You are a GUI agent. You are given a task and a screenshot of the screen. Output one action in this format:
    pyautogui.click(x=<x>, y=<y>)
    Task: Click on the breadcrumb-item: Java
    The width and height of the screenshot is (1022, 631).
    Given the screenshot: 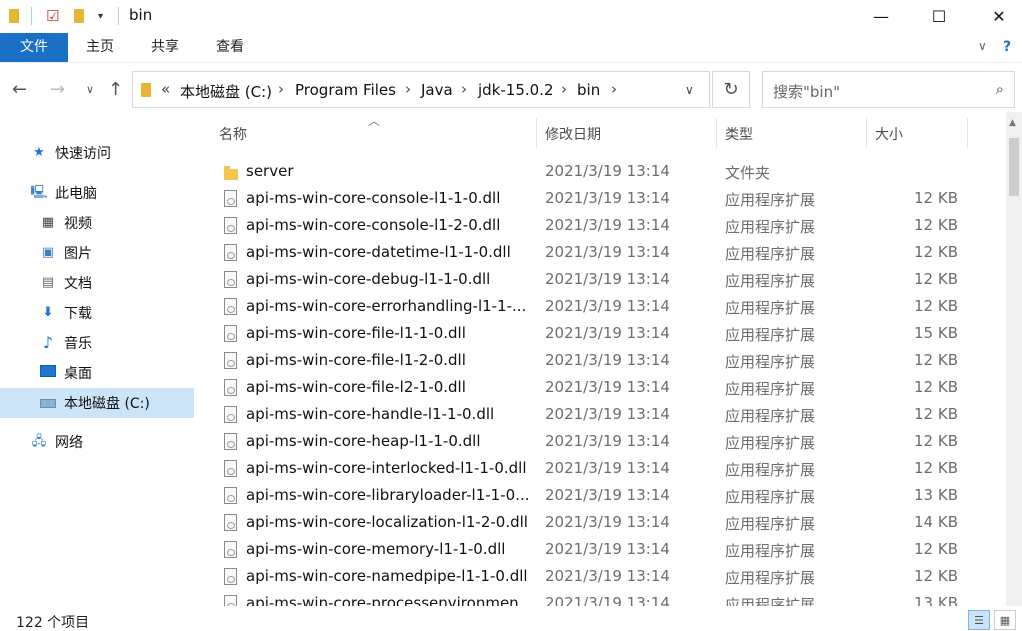 What is the action you would take?
    pyautogui.click(x=437, y=90)
    